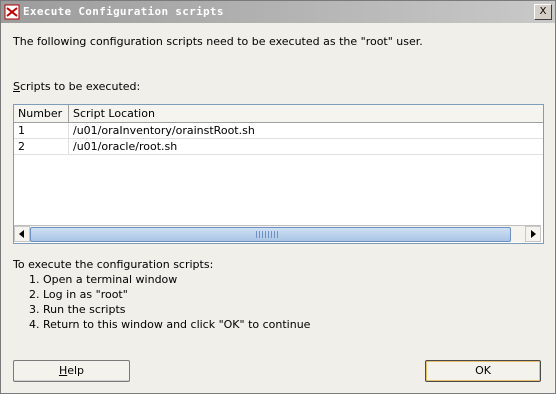  I want to click on cell-script-location: /u01/oracle/root.sh, so click(125, 146).